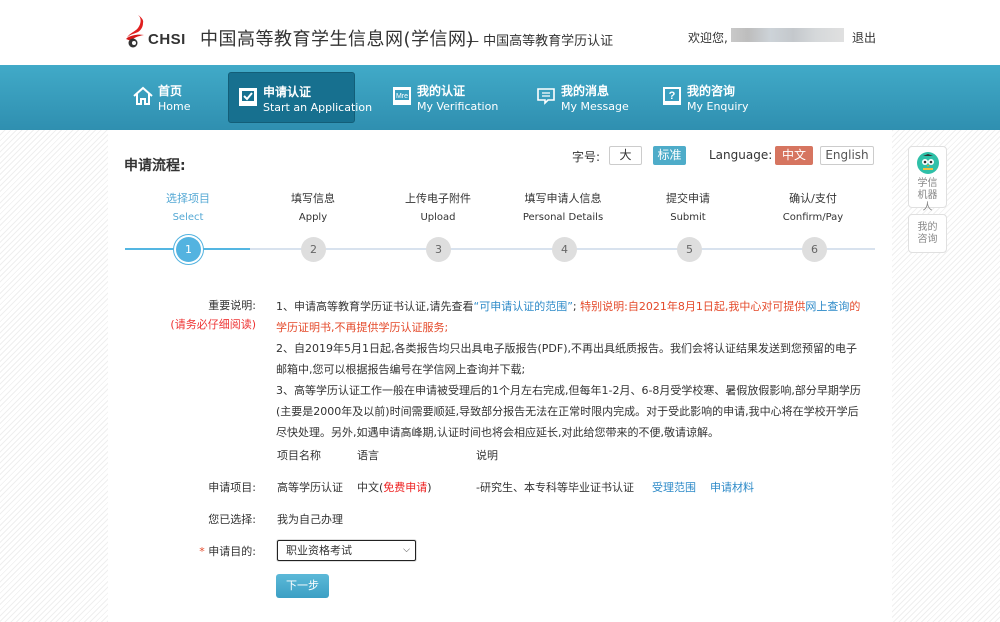  I want to click on step-en: Submit, so click(688, 217).